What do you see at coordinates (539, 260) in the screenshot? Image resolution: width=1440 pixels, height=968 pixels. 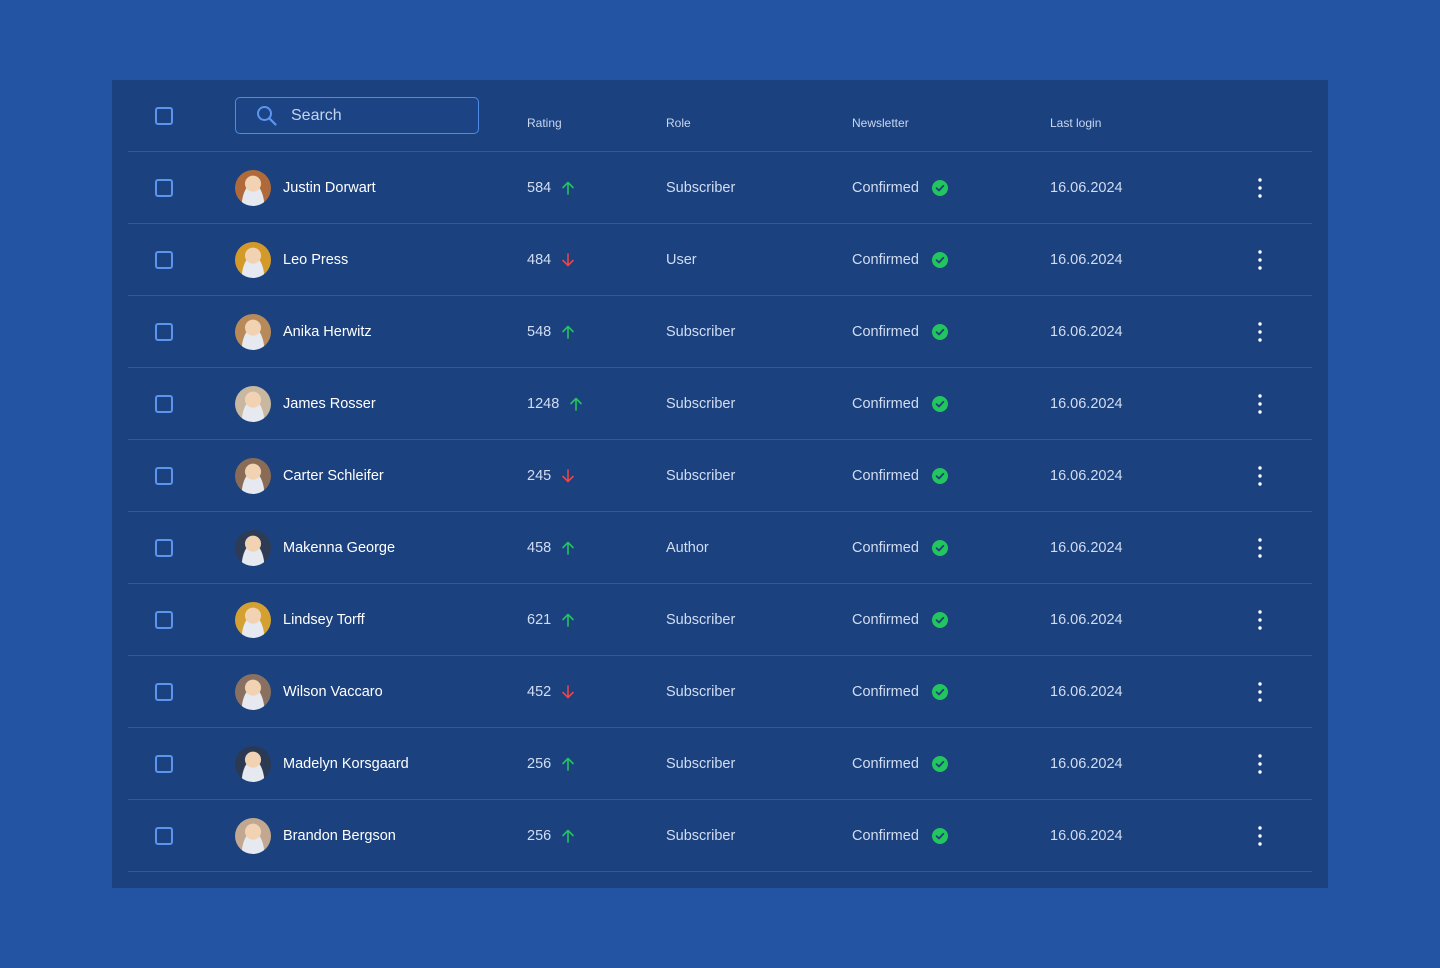 I see `rating-value: 484` at bounding box center [539, 260].